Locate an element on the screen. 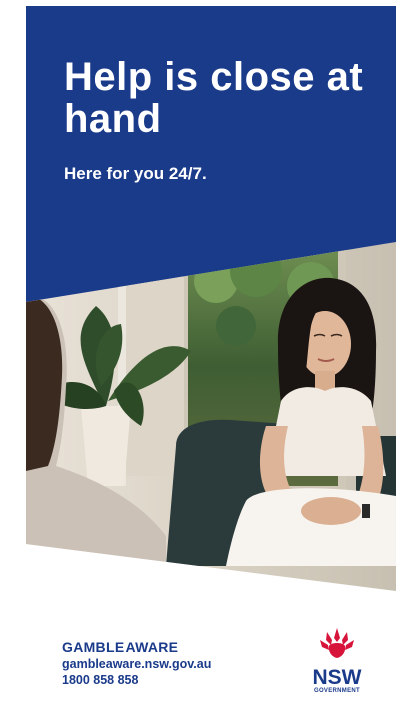 The width and height of the screenshot is (398, 711). gambleaware-logo: GAMBLEAWARE is located at coordinates (136, 647).